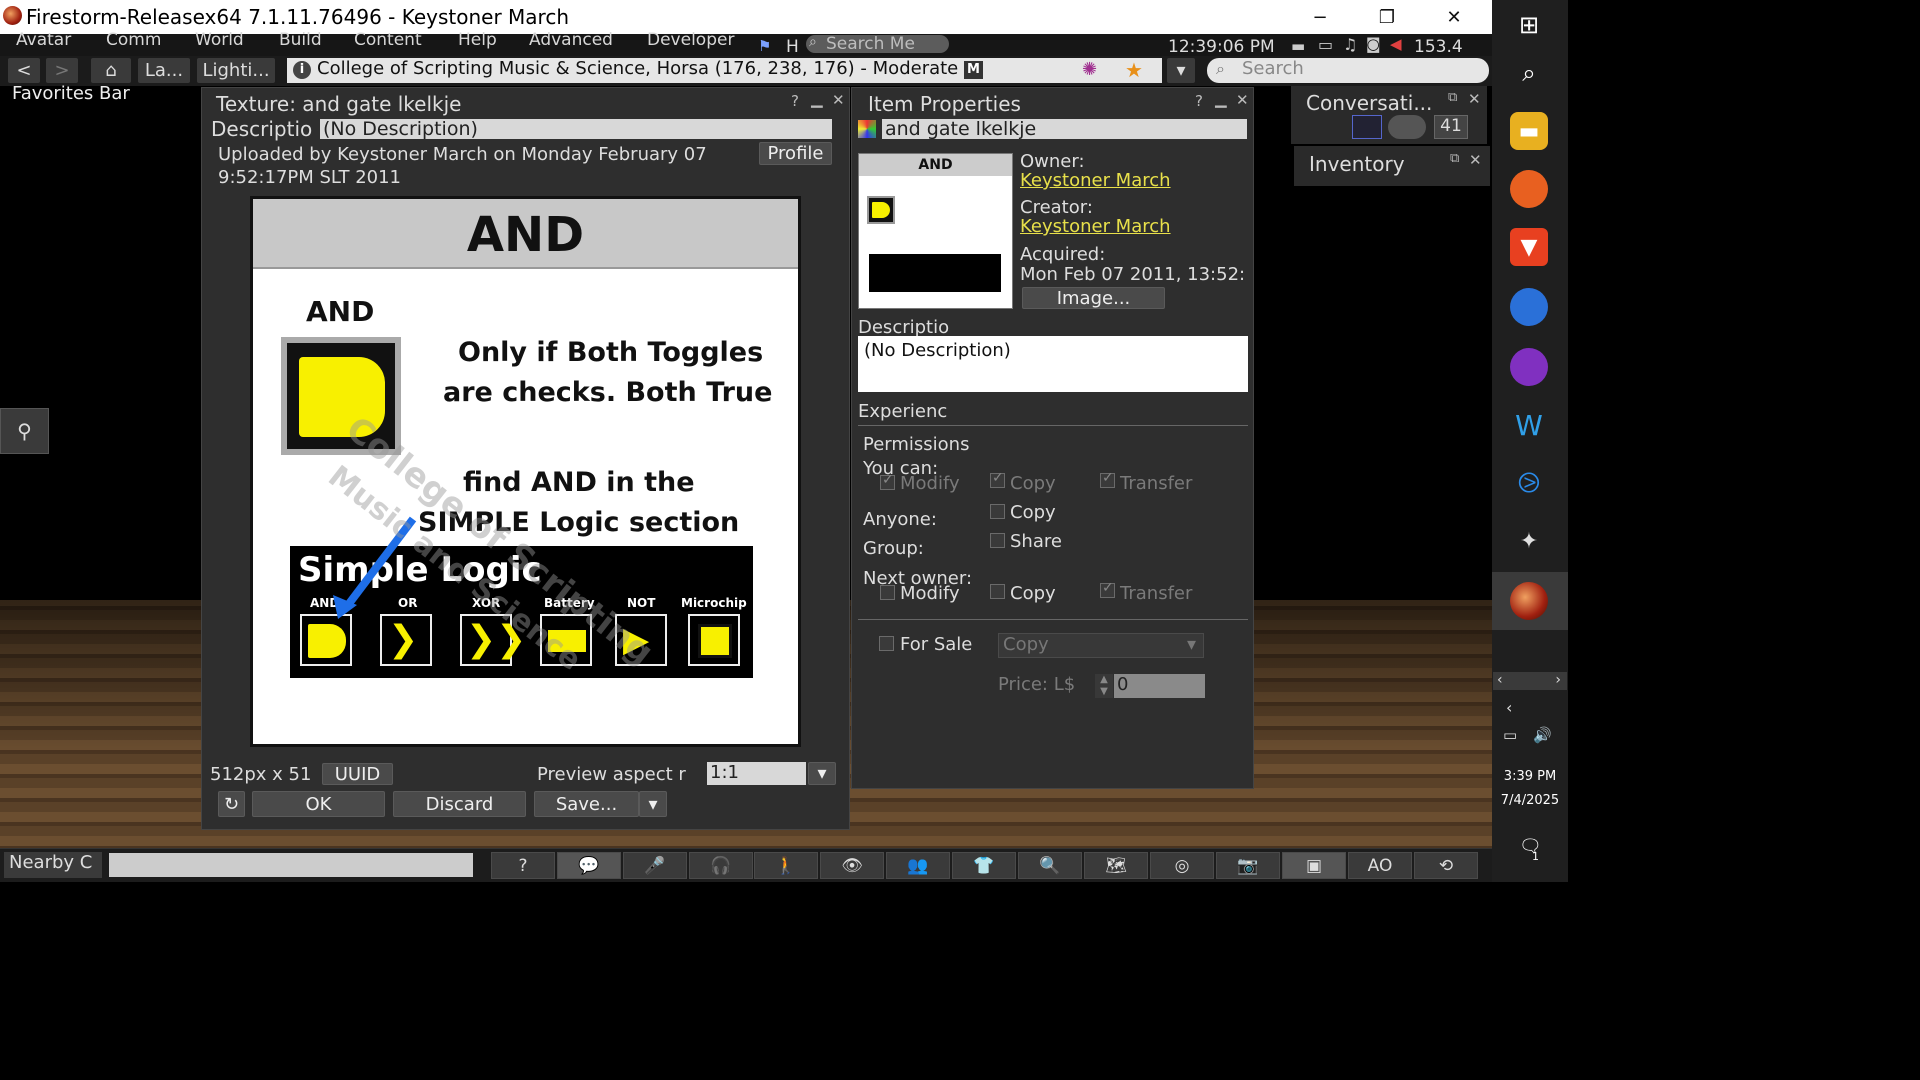  I want to click on inventory-toolbar-icon: ▣, so click(1314, 865).